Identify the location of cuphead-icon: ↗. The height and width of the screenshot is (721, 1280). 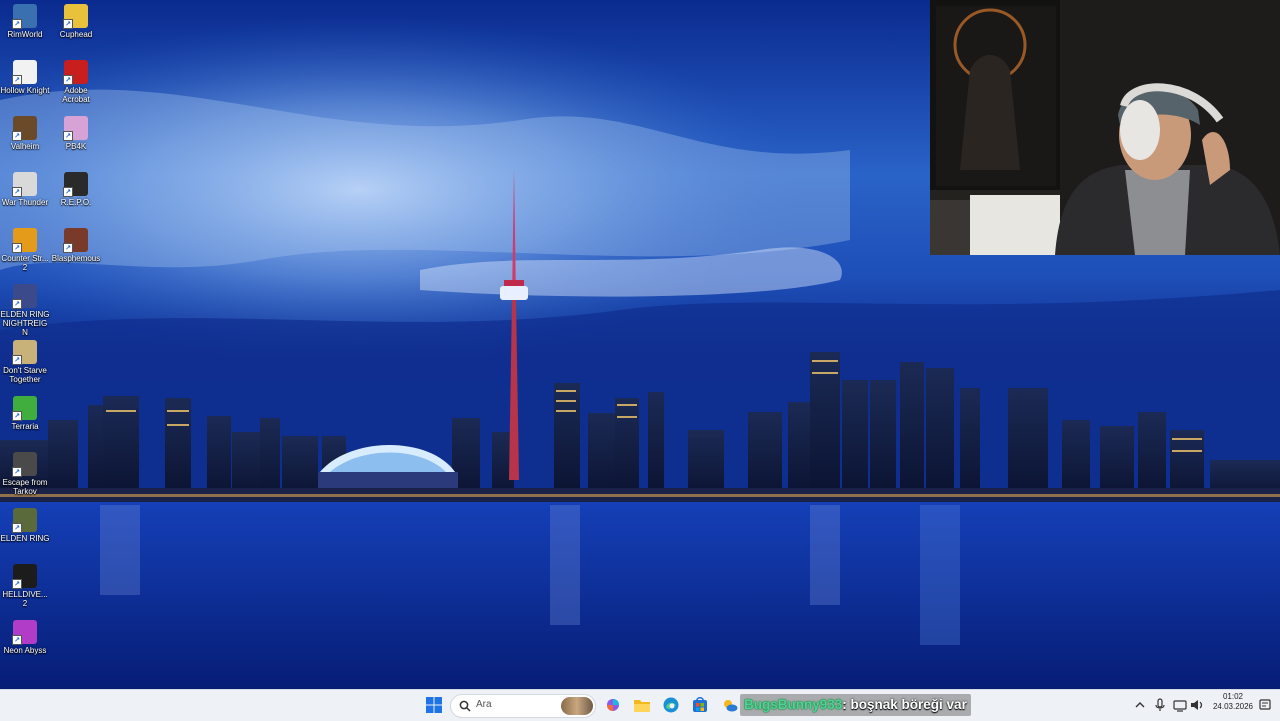
(75, 16).